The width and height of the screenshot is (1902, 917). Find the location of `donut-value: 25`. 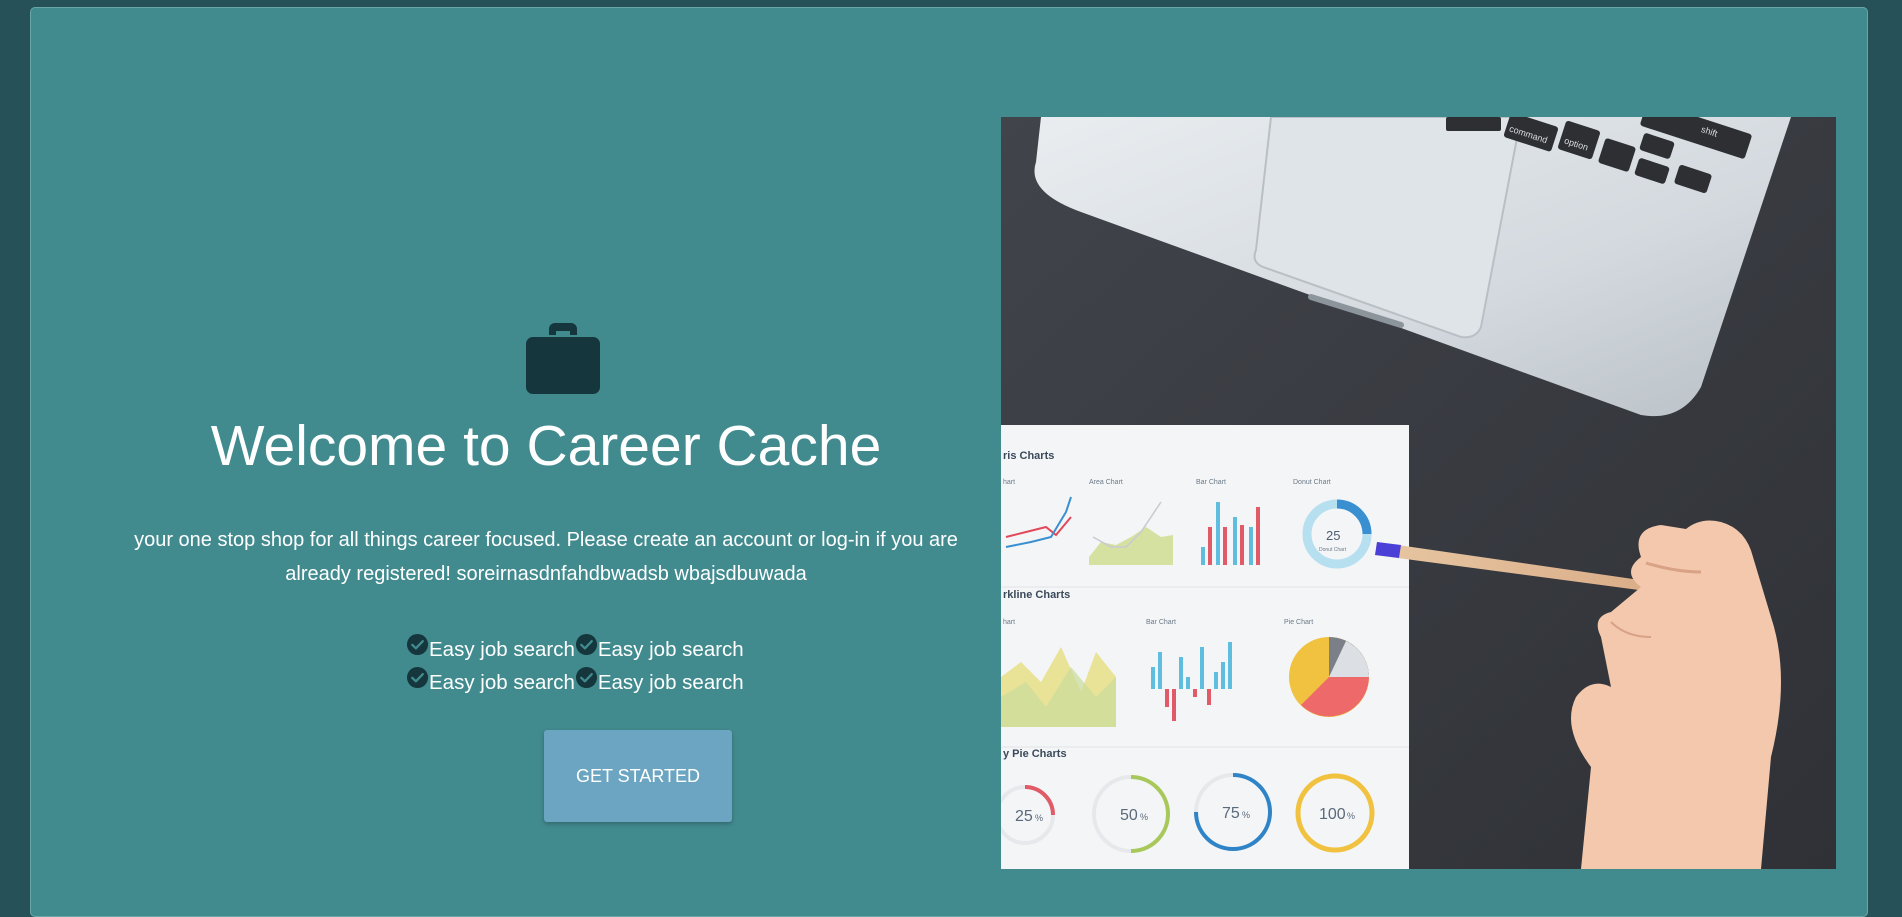

donut-value: 25 is located at coordinates (1333, 535).